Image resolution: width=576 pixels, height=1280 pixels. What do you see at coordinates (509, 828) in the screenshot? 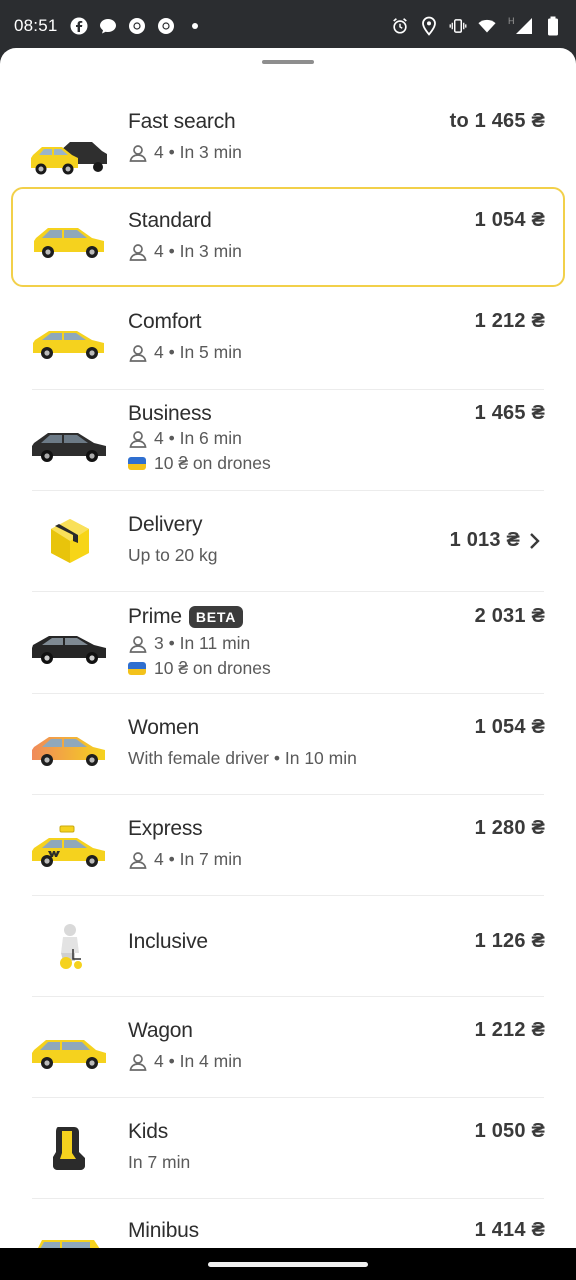
I see `tariff-price: 1 280 ₴` at bounding box center [509, 828].